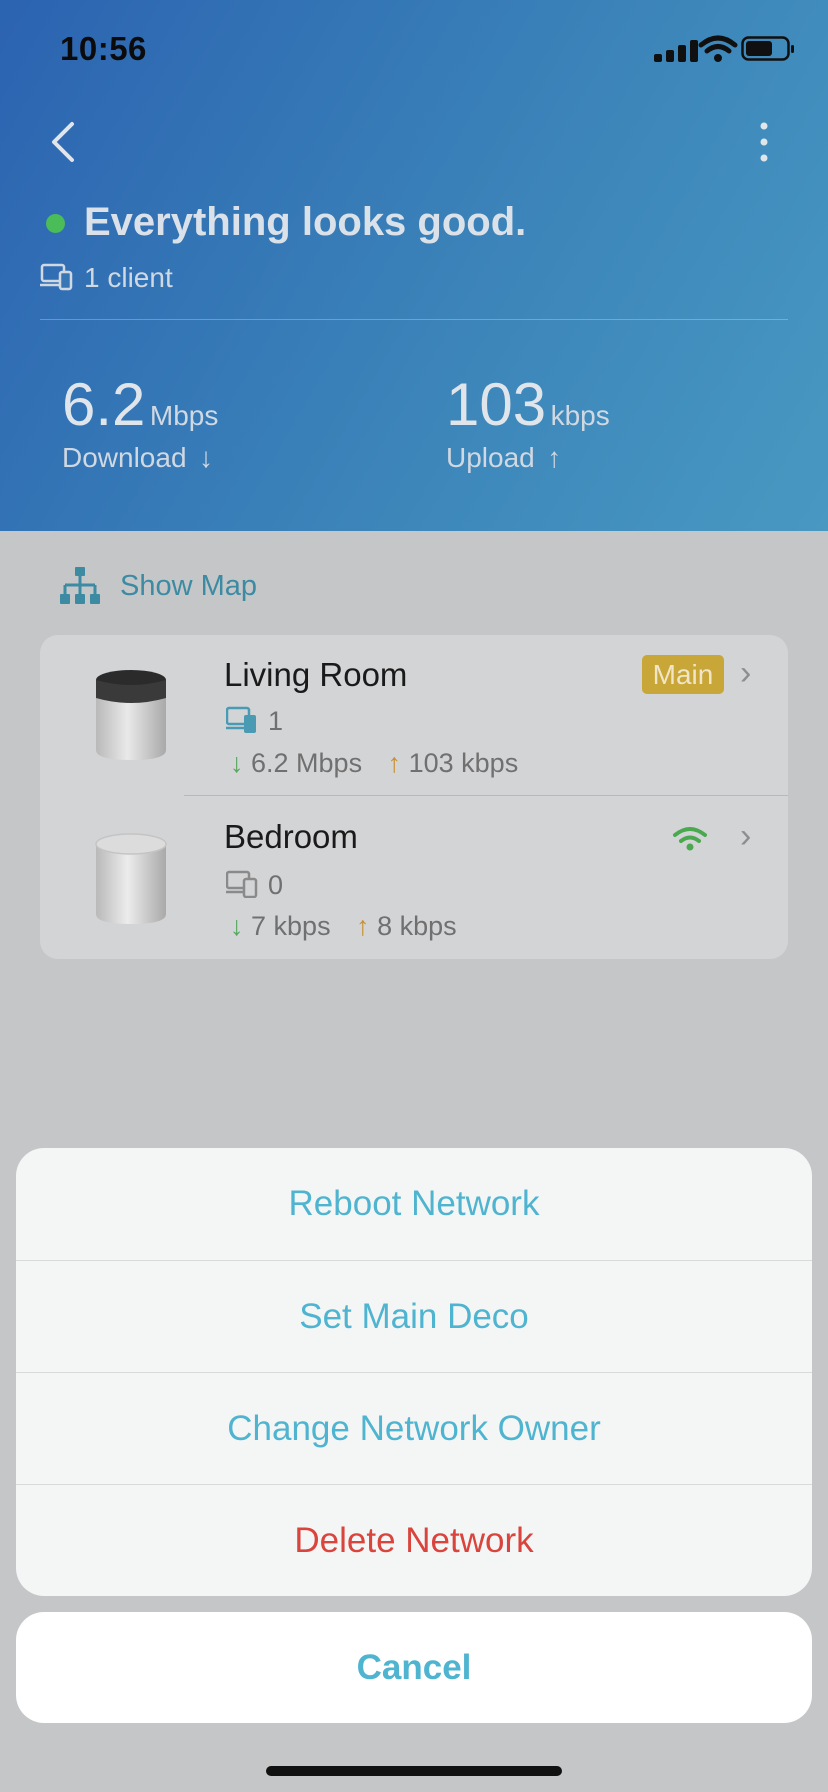 The height and width of the screenshot is (1792, 828). I want to click on network-map-icon, so click(80, 586).